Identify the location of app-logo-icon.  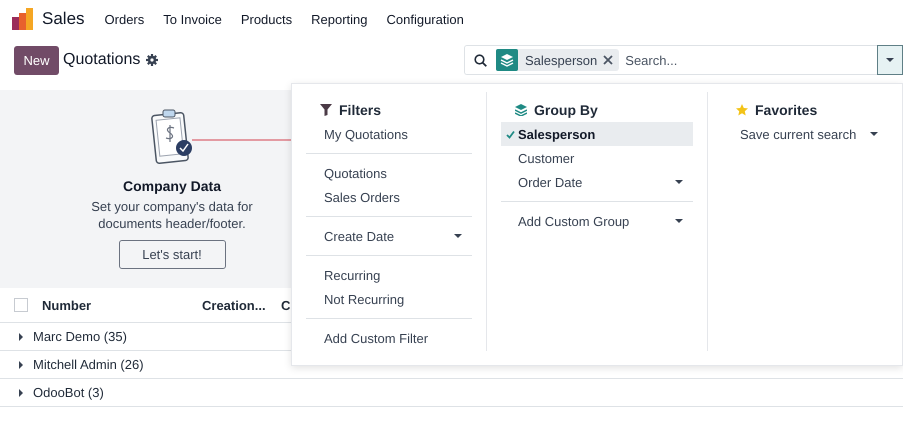
(23, 19).